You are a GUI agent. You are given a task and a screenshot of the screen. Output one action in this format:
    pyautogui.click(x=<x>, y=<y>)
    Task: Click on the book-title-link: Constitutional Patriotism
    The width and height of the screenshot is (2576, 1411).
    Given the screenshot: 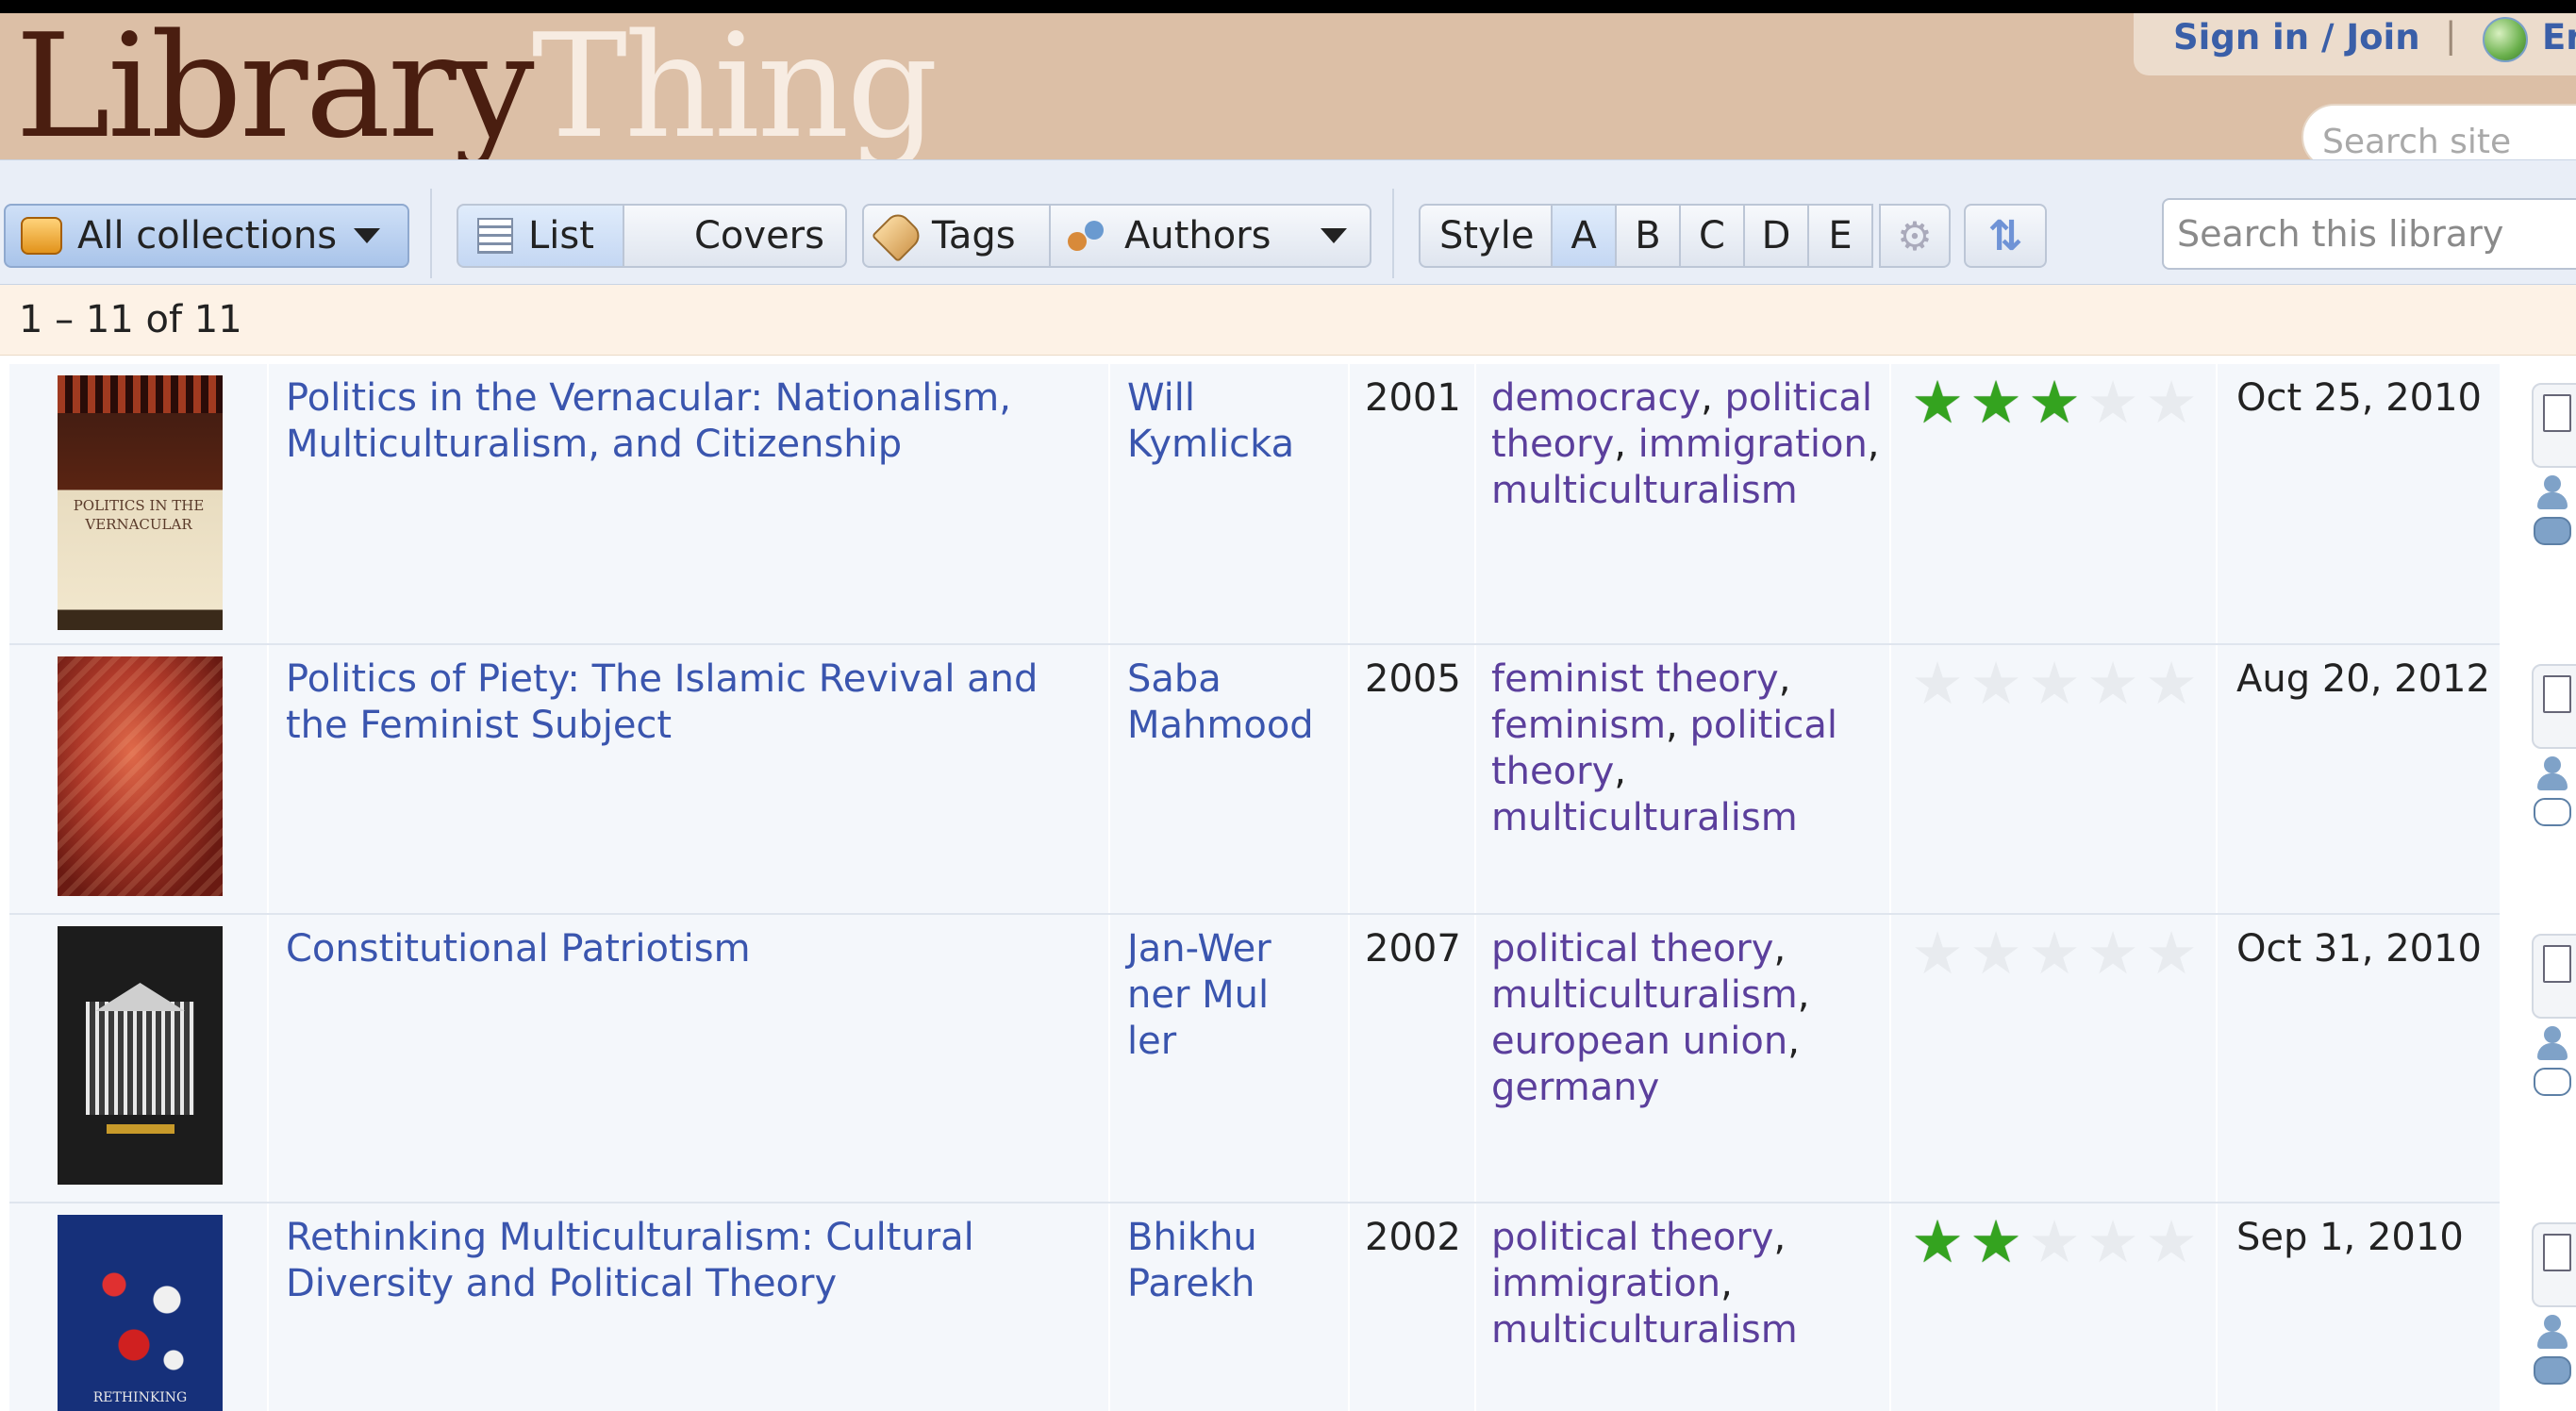 What is the action you would take?
    pyautogui.click(x=691, y=949)
    